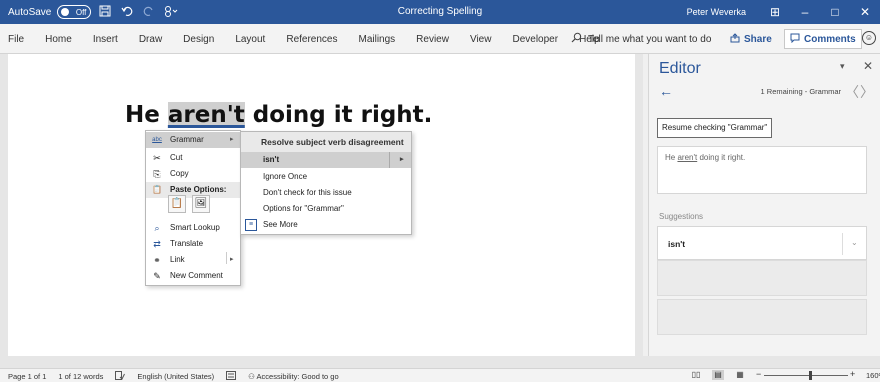 The width and height of the screenshot is (880, 382). What do you see at coordinates (206, 115) in the screenshot?
I see `grammar-error-word: aren't` at bounding box center [206, 115].